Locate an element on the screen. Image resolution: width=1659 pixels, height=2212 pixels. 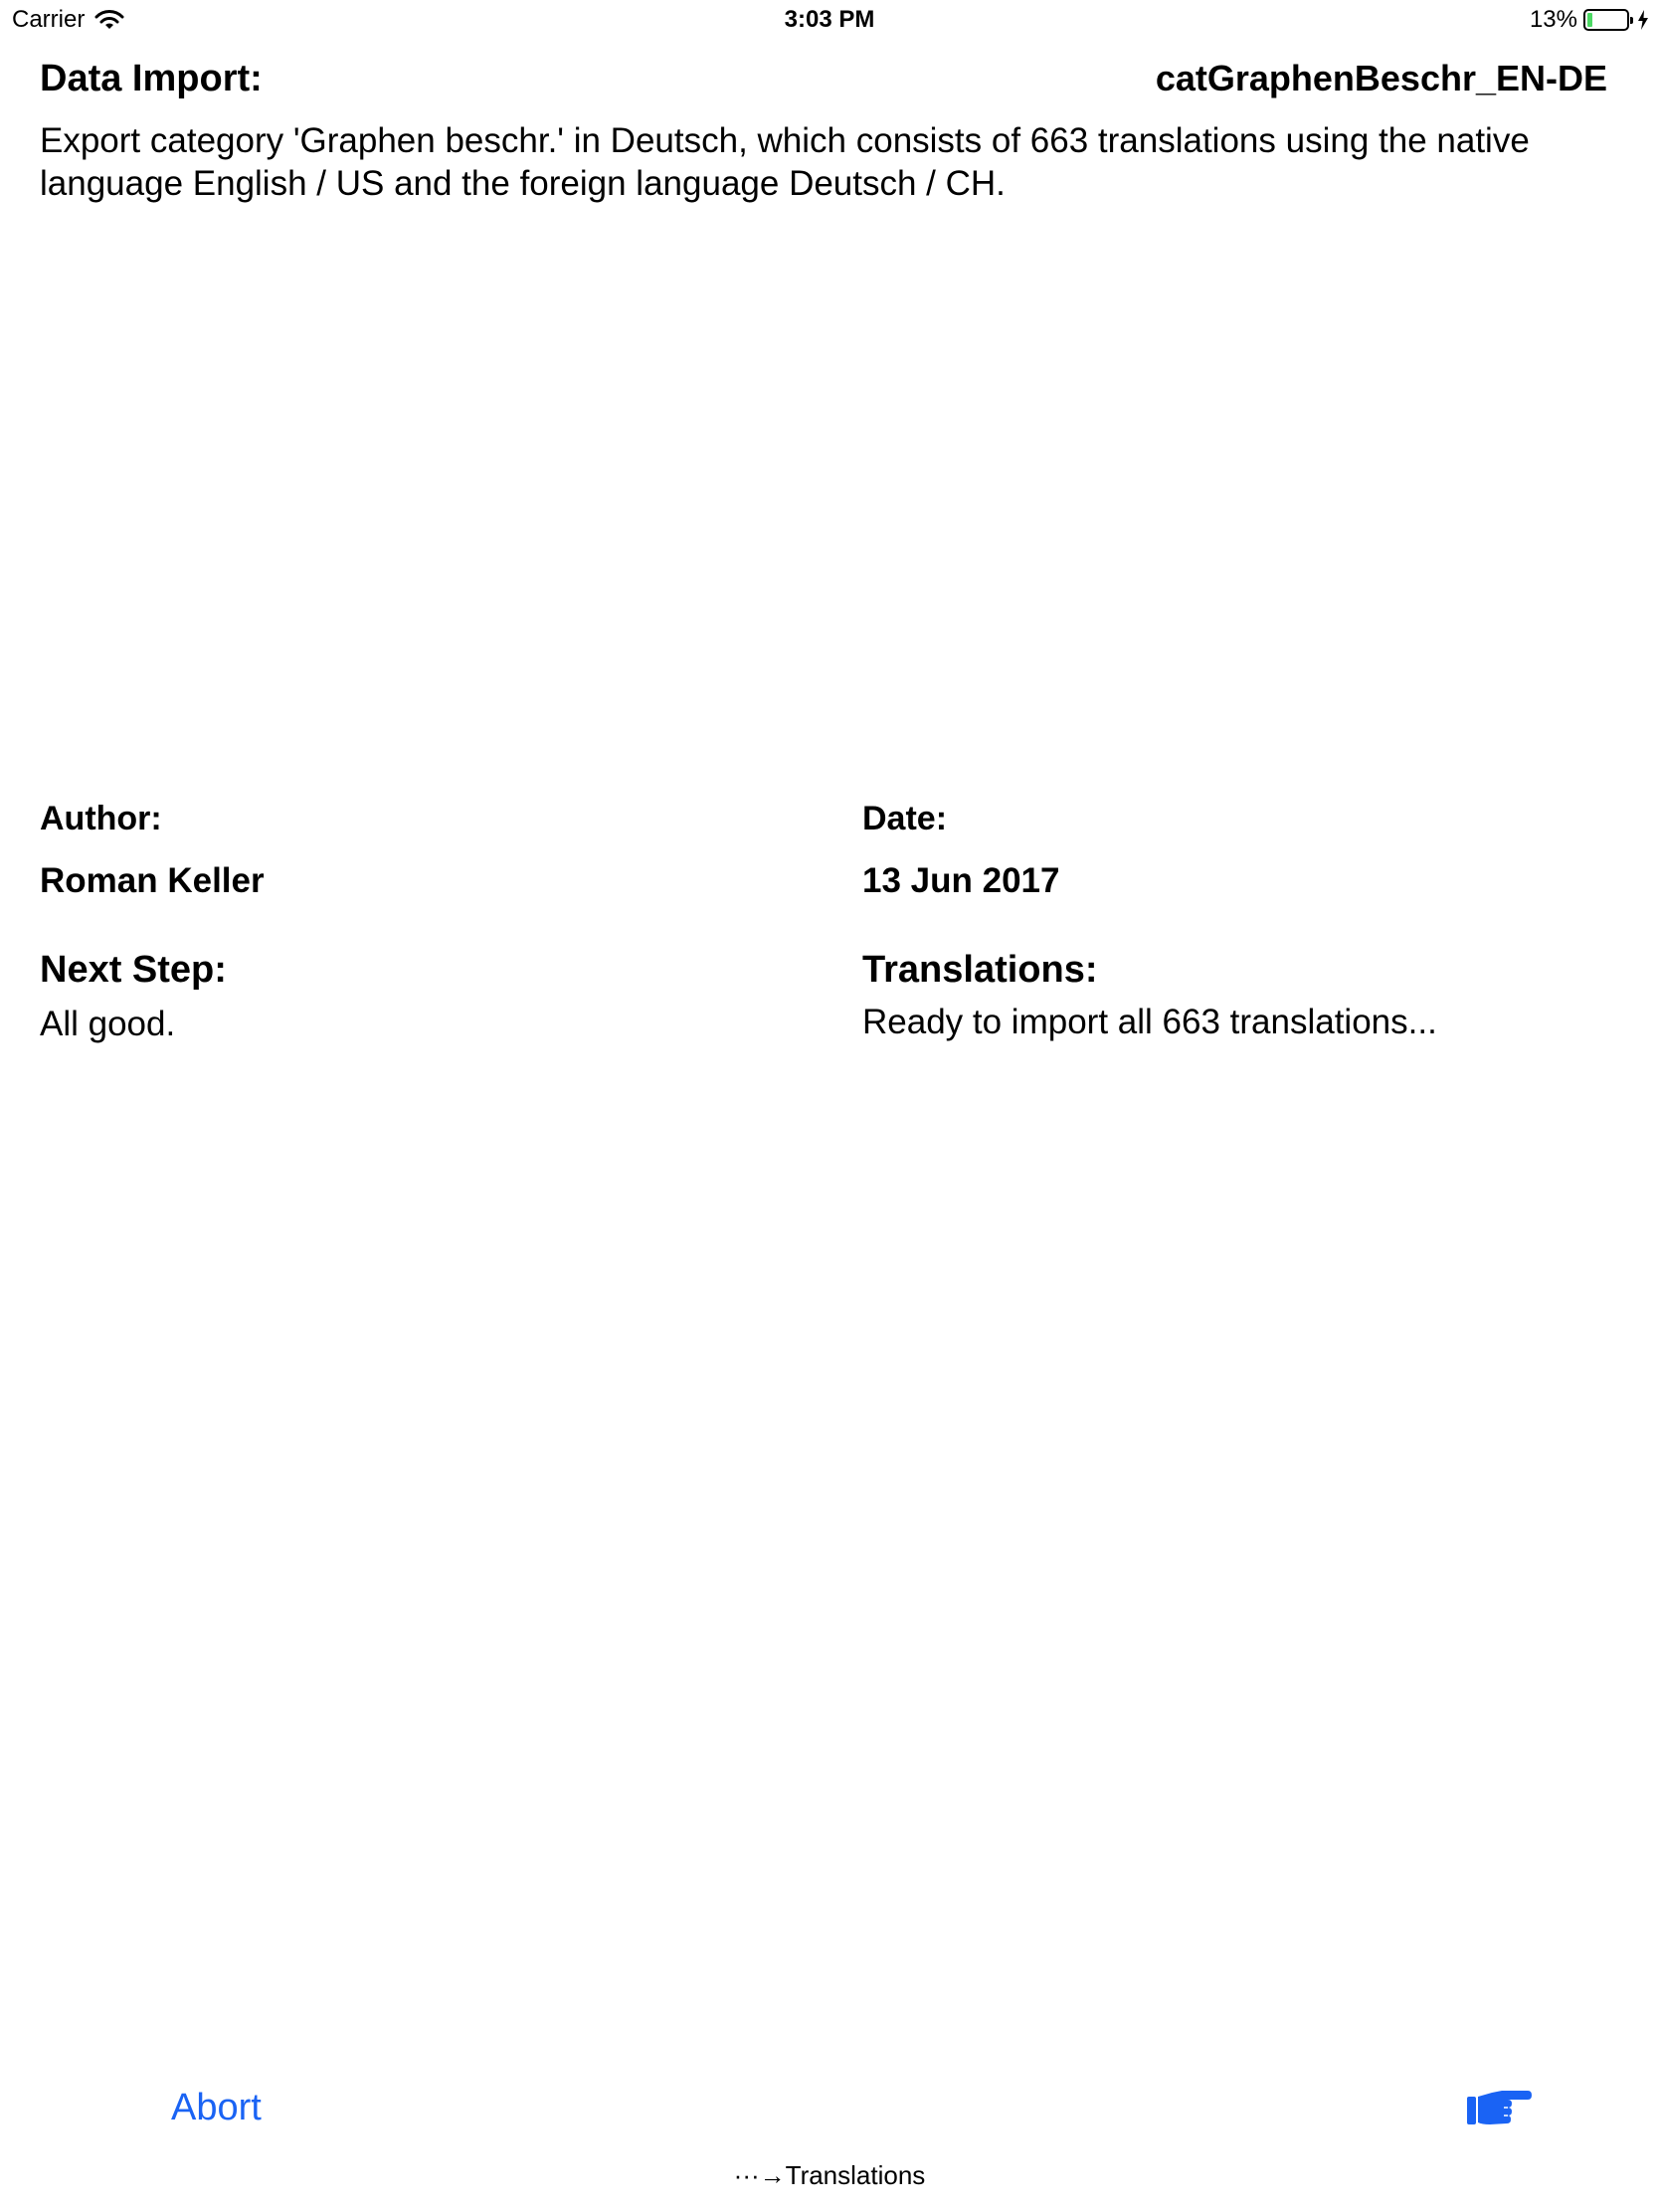
footer-translations-label: ···→Translations is located at coordinates (829, 2175).